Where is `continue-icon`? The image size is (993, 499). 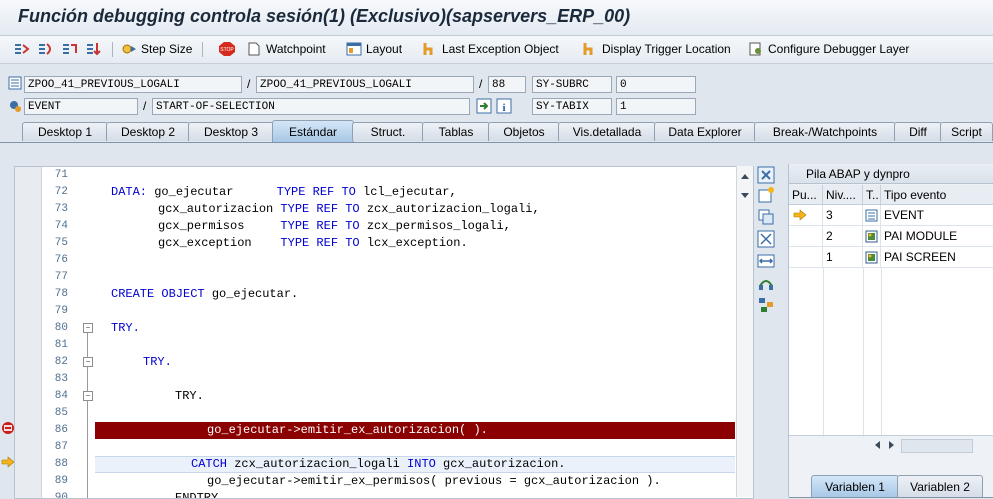
continue-icon is located at coordinates (94, 49).